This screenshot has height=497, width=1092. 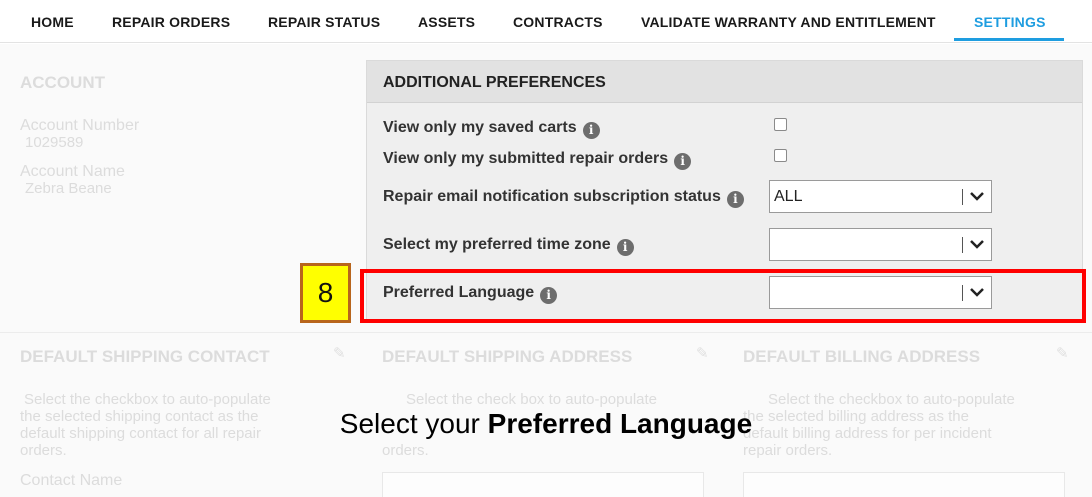 I want to click on panel-header: ADDITIONAL PREFERENCES, so click(x=724, y=82).